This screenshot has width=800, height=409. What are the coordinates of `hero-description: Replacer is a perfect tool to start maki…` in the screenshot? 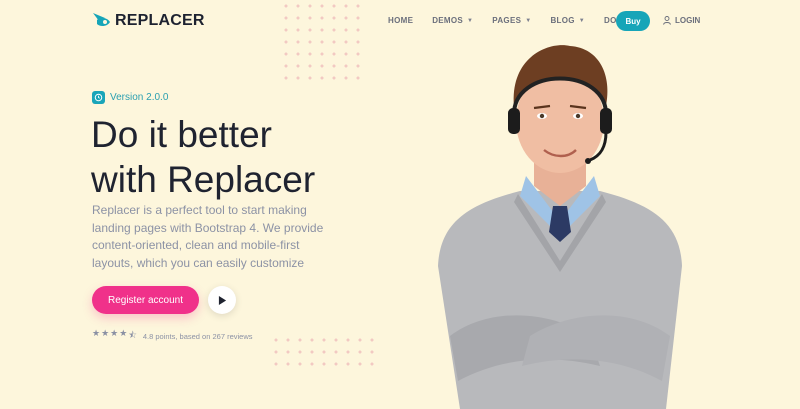 It's located at (208, 236).